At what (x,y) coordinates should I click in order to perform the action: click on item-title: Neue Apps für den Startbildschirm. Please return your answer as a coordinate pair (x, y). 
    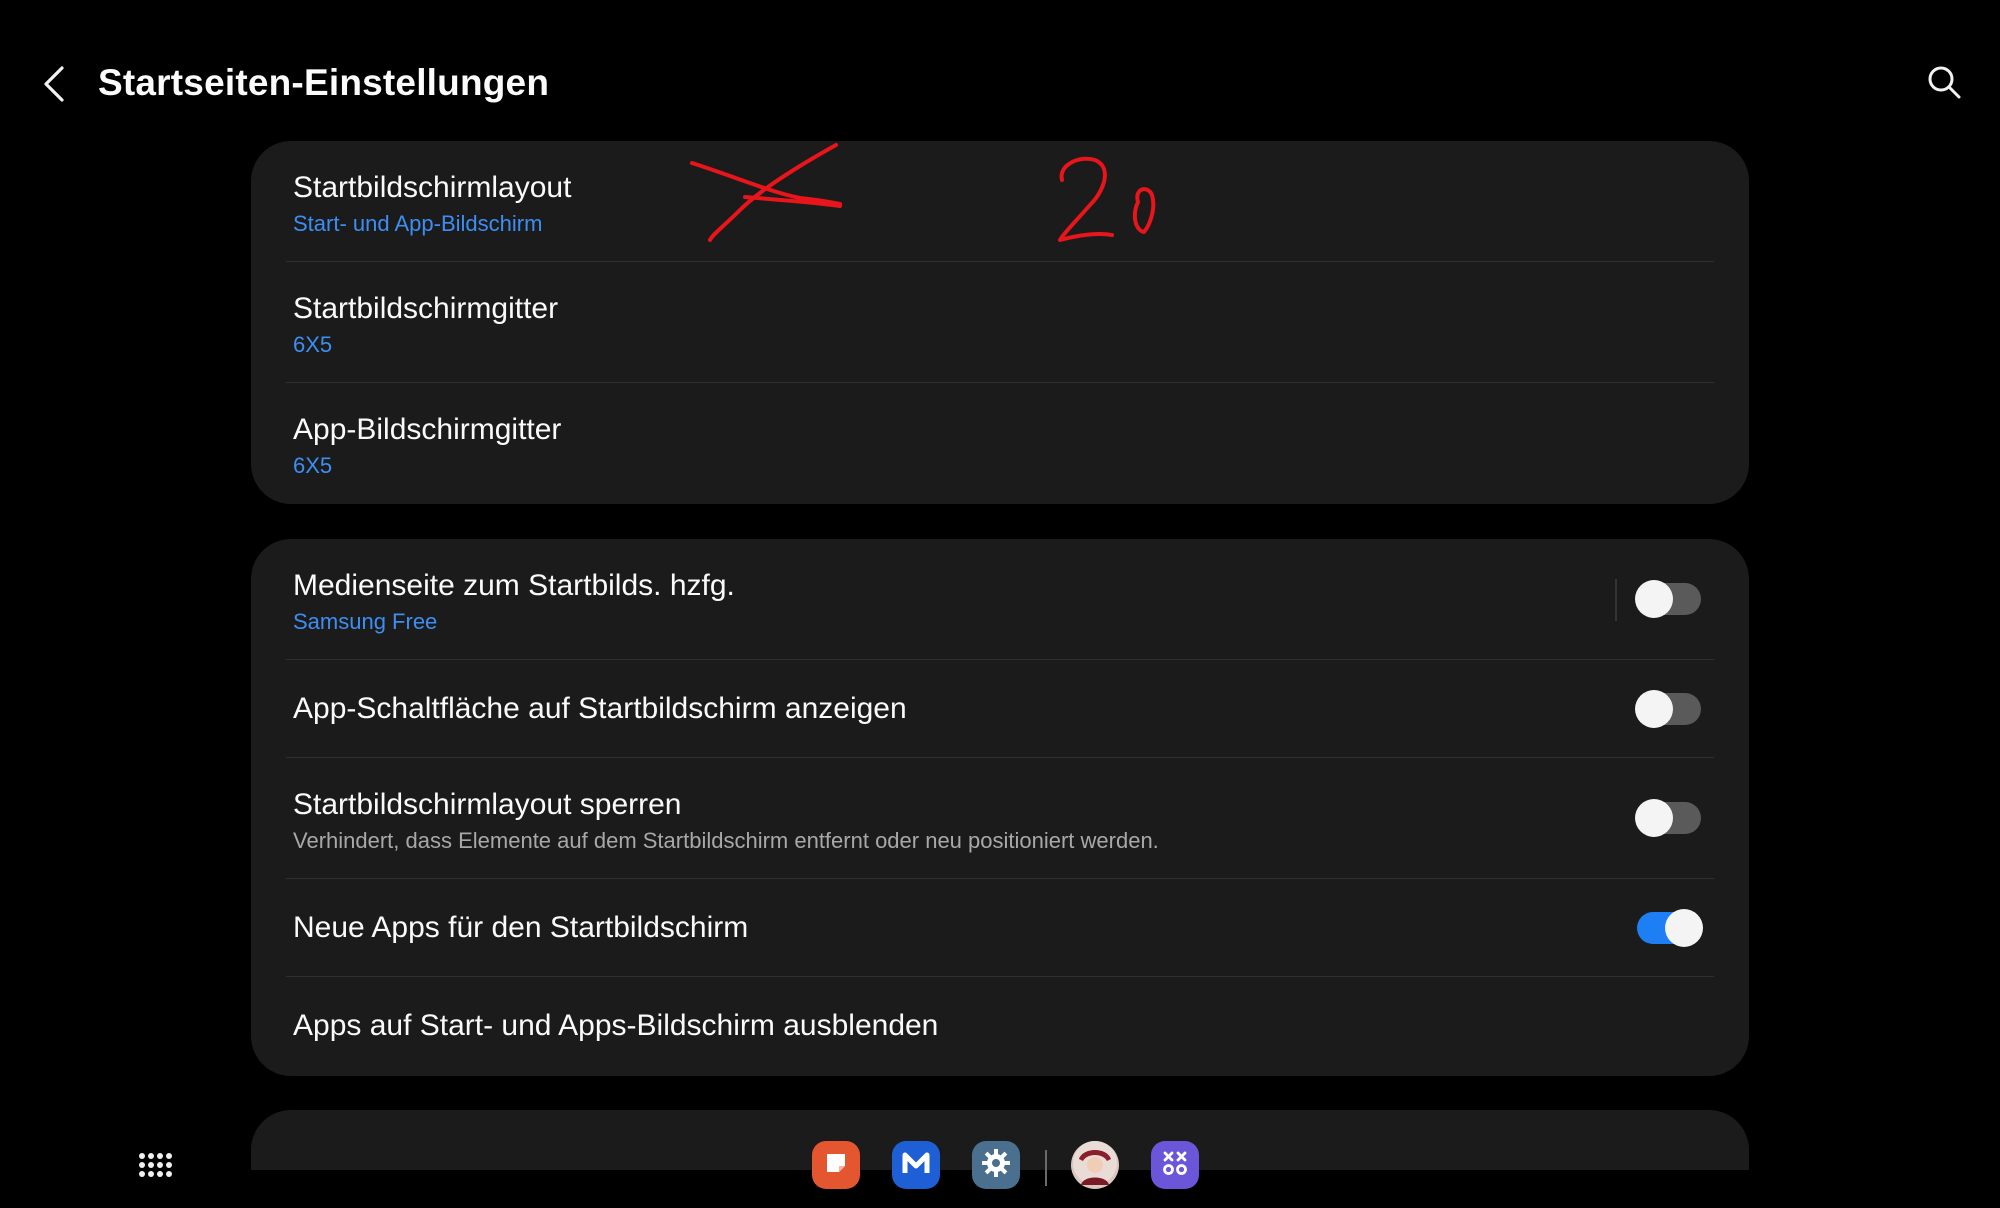
    Looking at the image, I should click on (521, 927).